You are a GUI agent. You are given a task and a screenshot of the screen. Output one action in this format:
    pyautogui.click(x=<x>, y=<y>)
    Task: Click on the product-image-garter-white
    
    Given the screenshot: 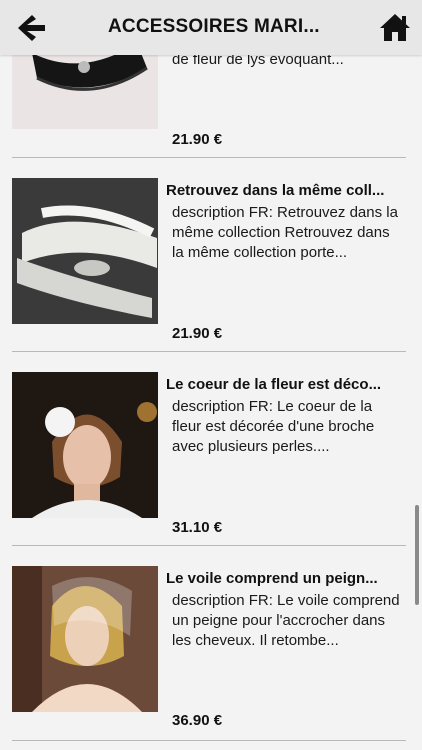 What is the action you would take?
    pyautogui.click(x=85, y=251)
    